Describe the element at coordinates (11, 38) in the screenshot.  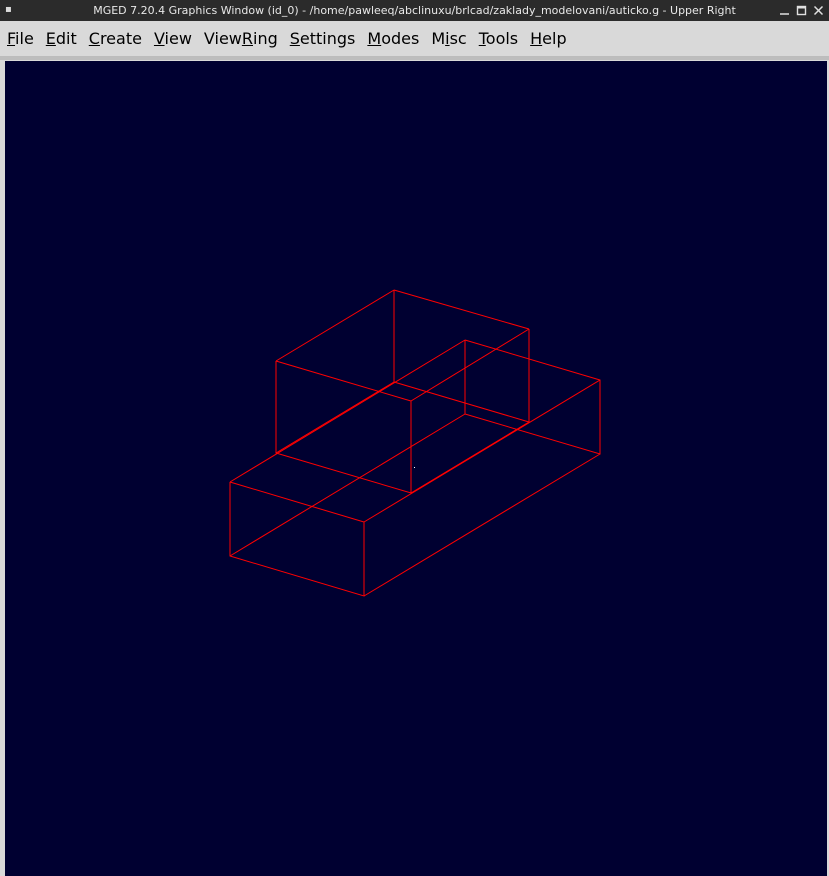
I see `menu-mnemonic: F` at that location.